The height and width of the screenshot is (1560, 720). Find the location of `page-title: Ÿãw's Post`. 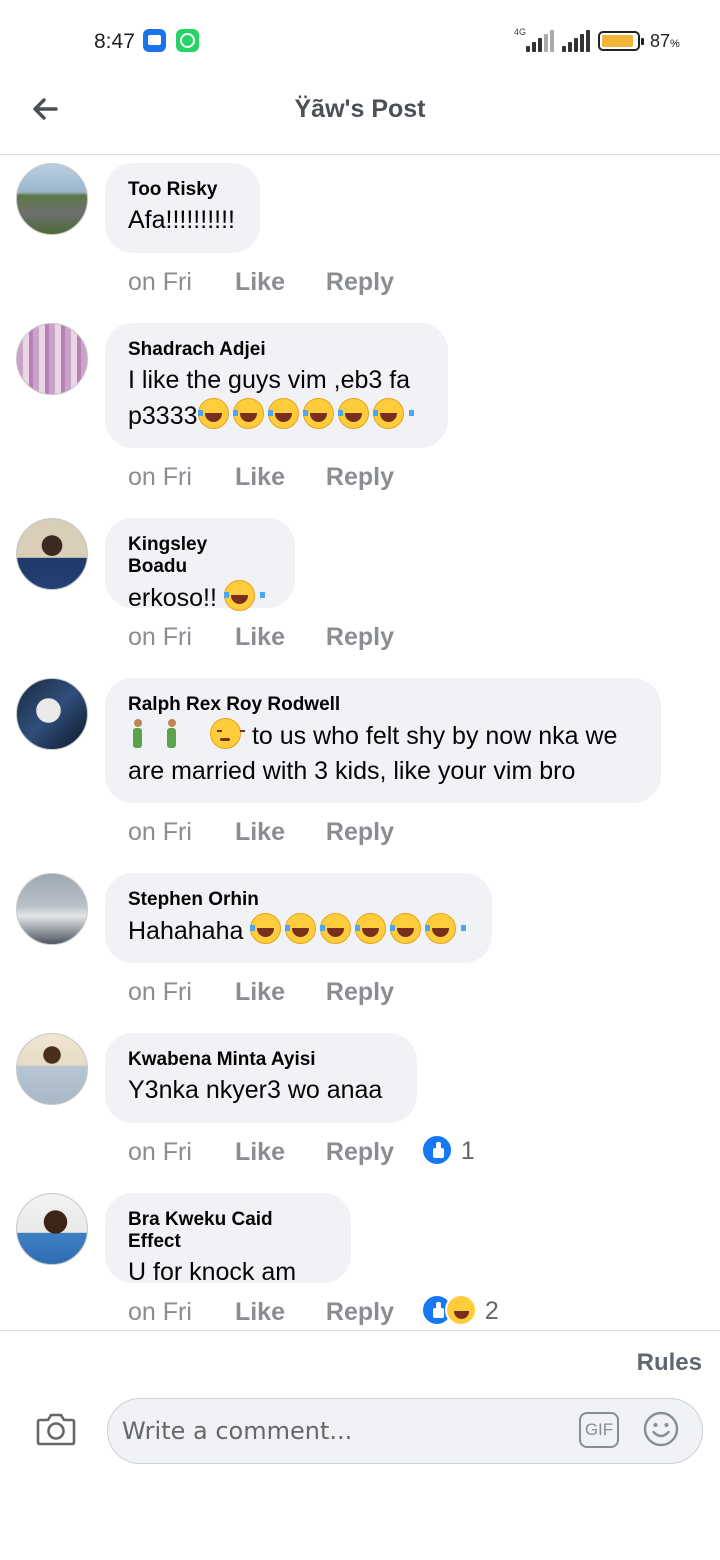

page-title: Ÿãw's Post is located at coordinates (360, 109).